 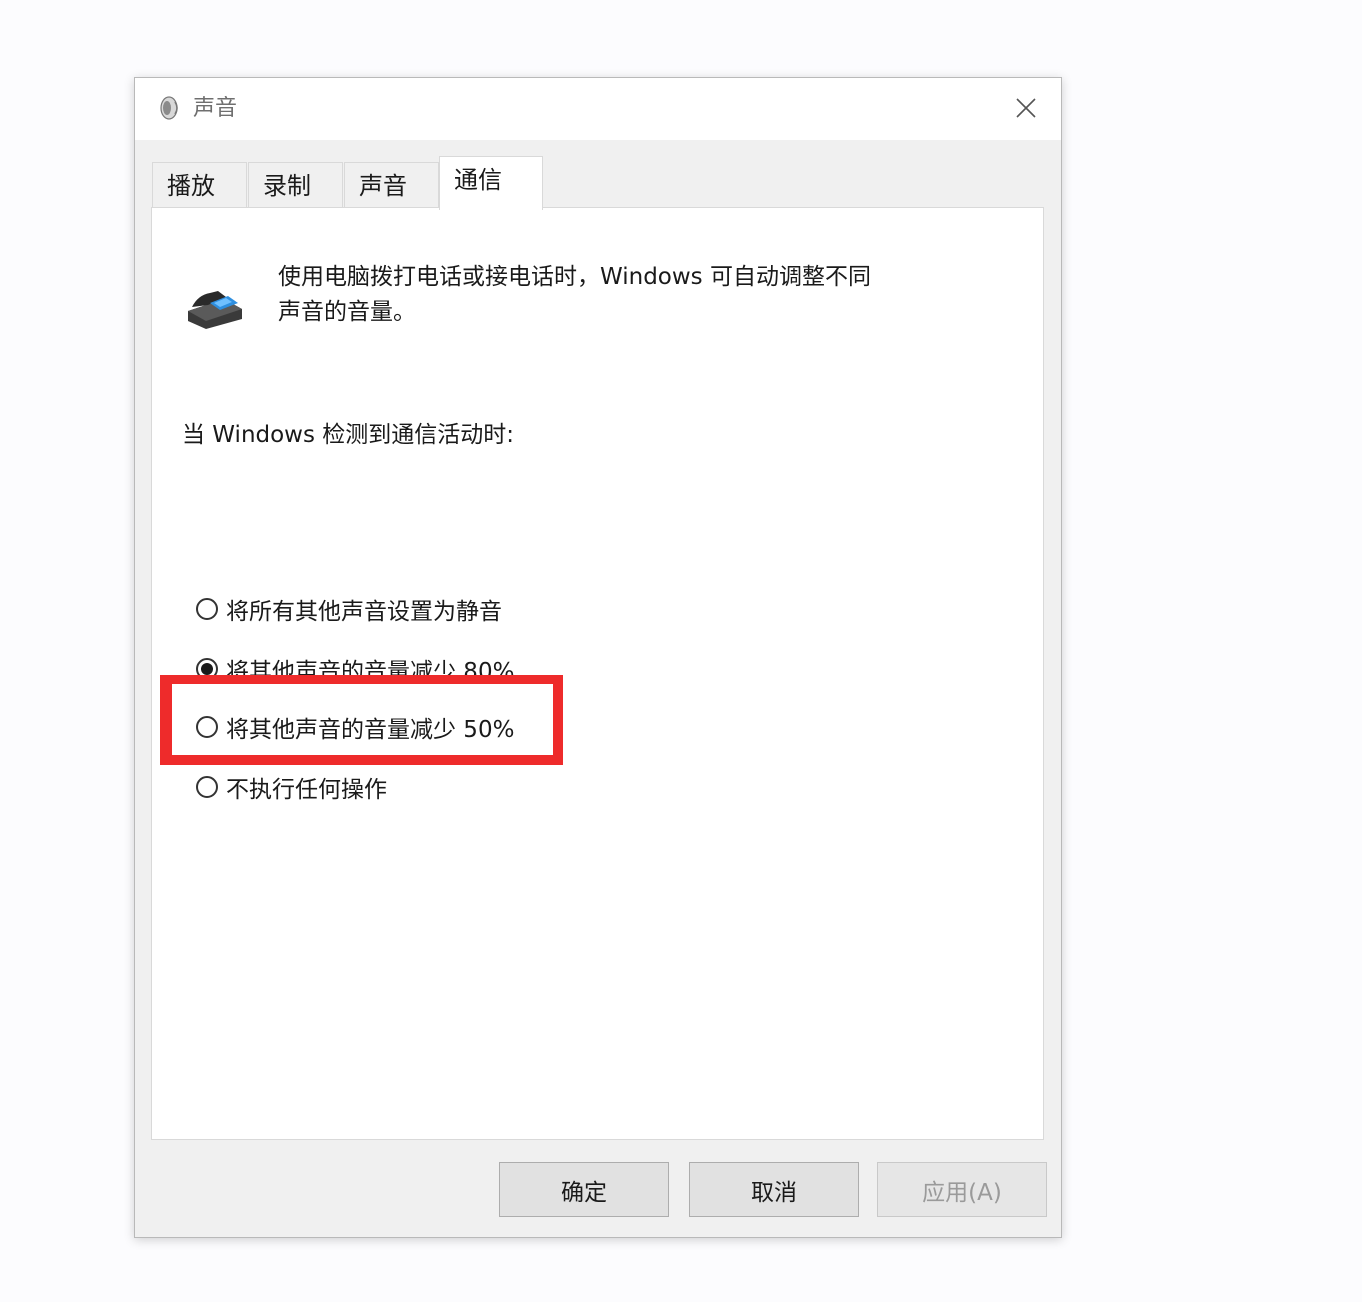 What do you see at coordinates (215, 108) in the screenshot?
I see `window-title: 声音` at bounding box center [215, 108].